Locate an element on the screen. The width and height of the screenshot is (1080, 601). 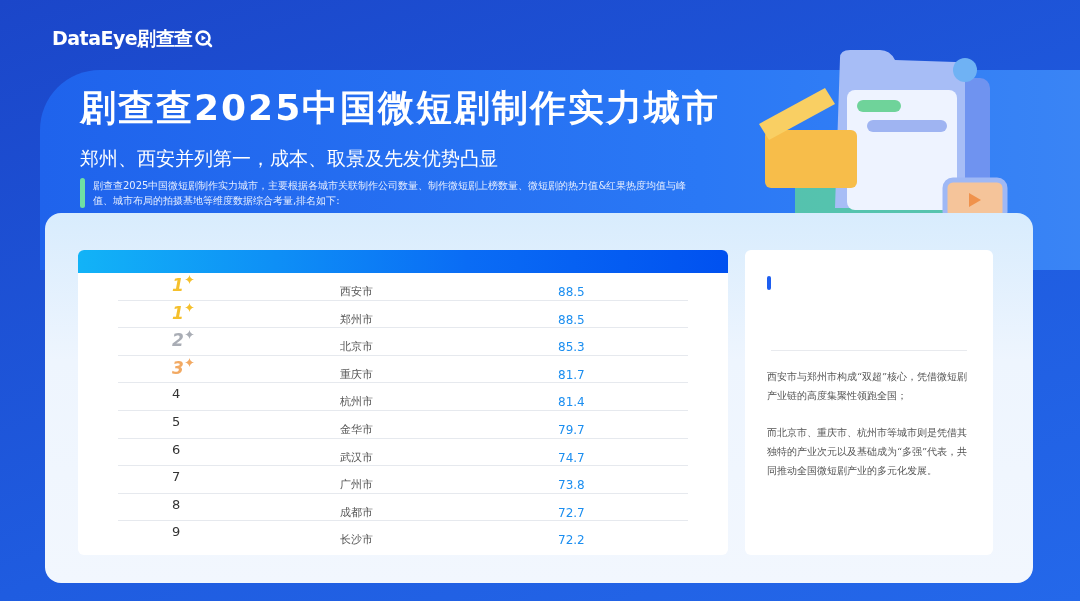
page-title: 剧查查2025中国微短剧制作实力城市 is located at coordinates (401, 108).